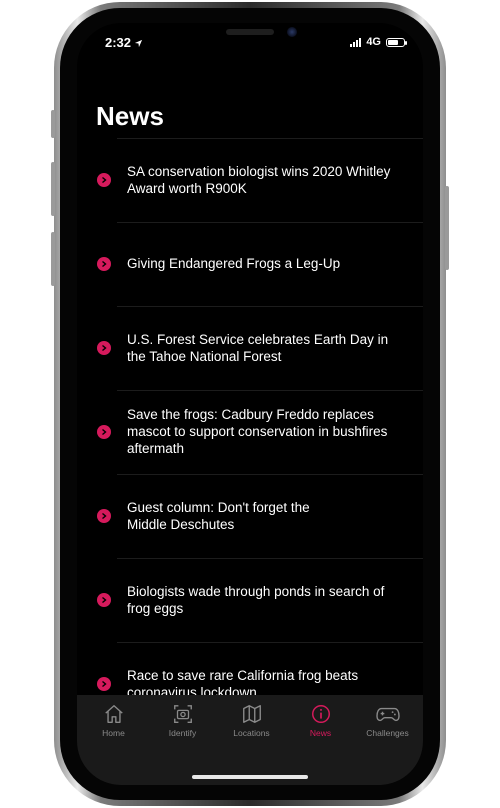 This screenshot has height=808, width=500. I want to click on network-label: 4G, so click(373, 42).